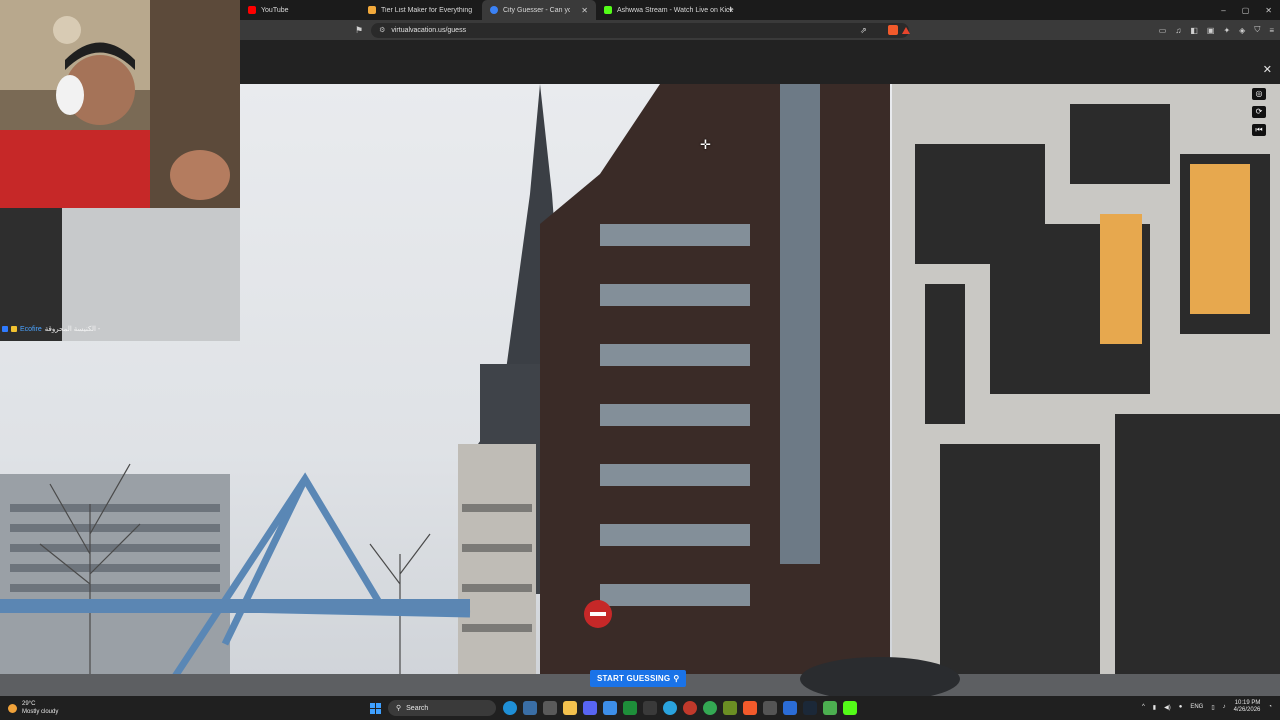 The width and height of the screenshot is (1280, 720). What do you see at coordinates (675, 10) in the screenshot?
I see `tab-title: Ashwwa Stream - Watch Live on Kick` at bounding box center [675, 10].